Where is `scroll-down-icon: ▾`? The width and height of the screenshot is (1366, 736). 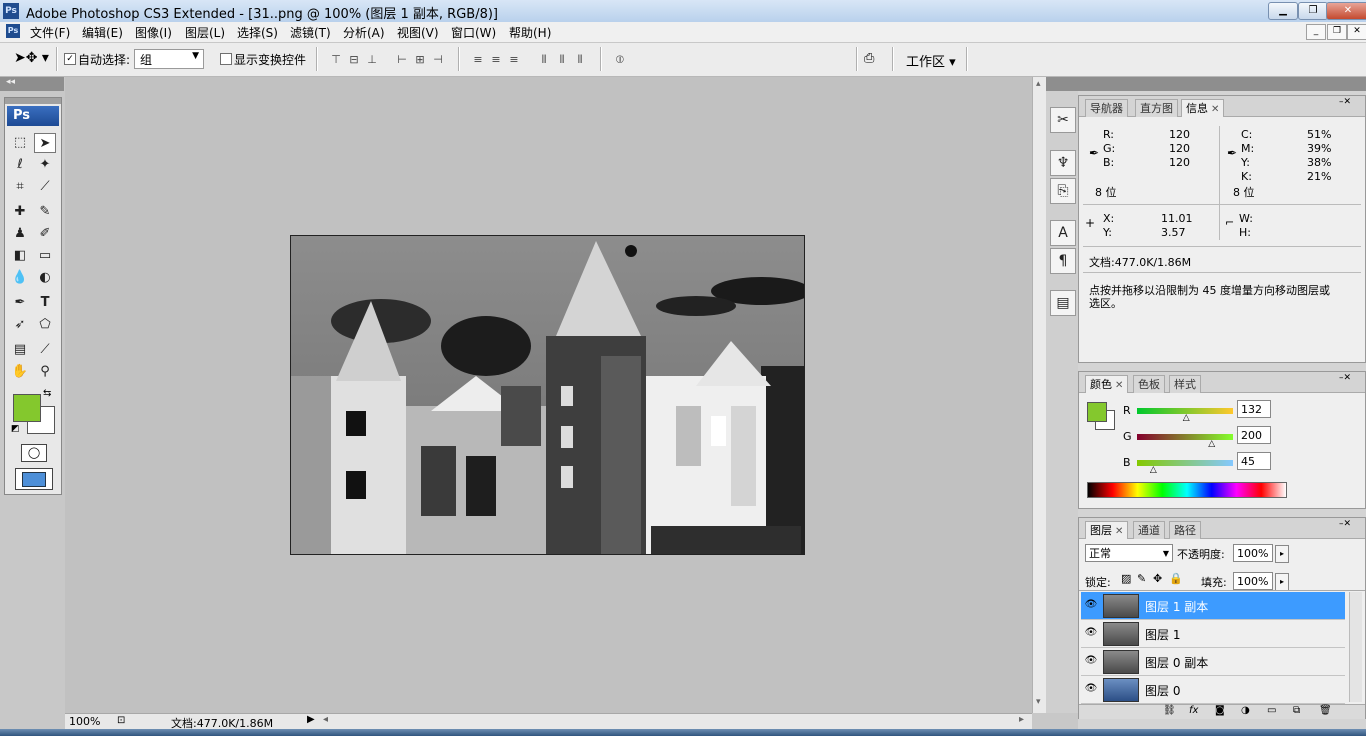
scroll-down-icon: ▾ is located at coordinates (1038, 702).